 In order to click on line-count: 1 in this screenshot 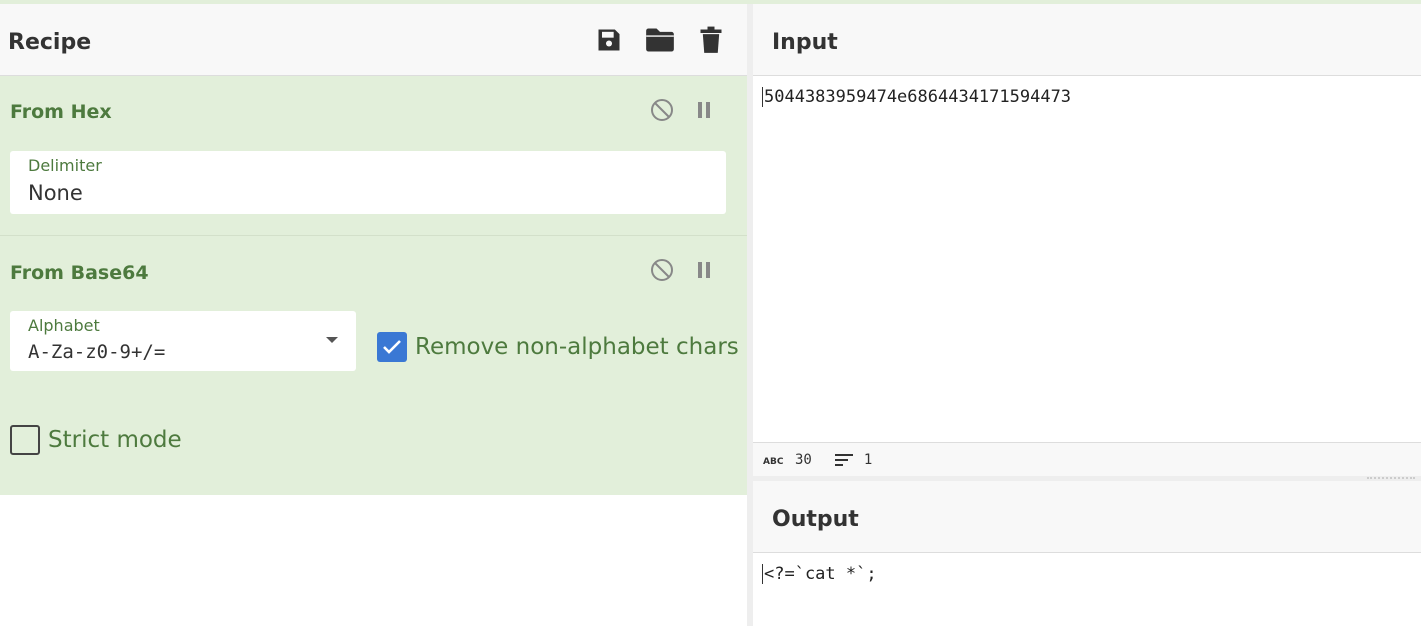, I will do `click(868, 459)`.